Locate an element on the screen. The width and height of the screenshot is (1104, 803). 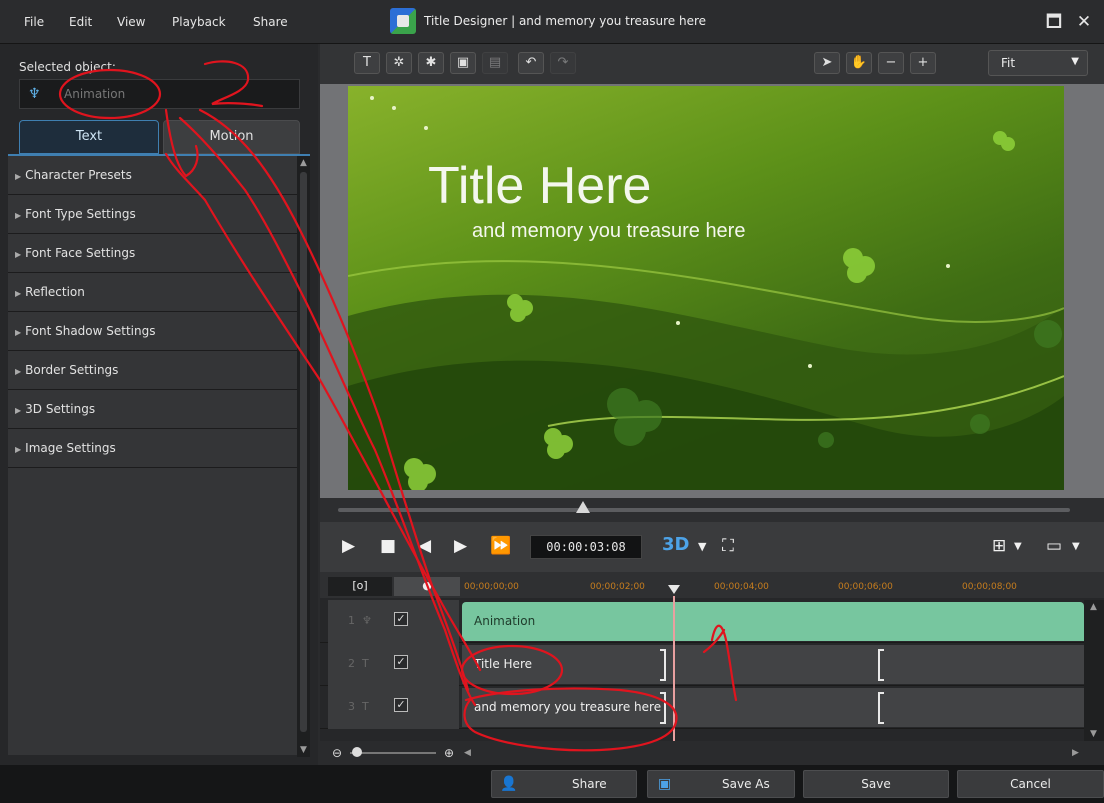
scroll-thumb is located at coordinates (303, 452).